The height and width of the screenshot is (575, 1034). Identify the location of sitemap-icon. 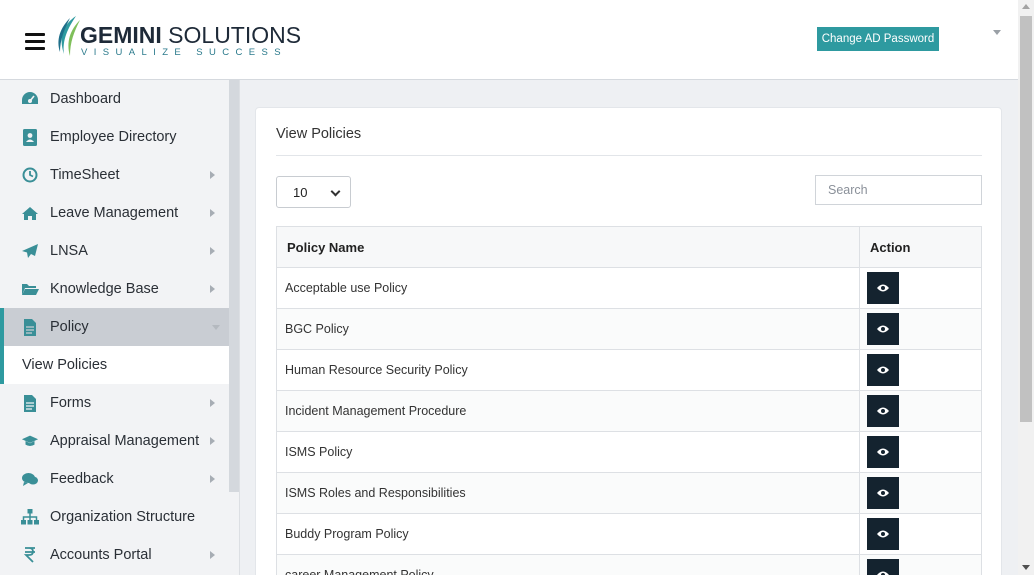
(30, 517).